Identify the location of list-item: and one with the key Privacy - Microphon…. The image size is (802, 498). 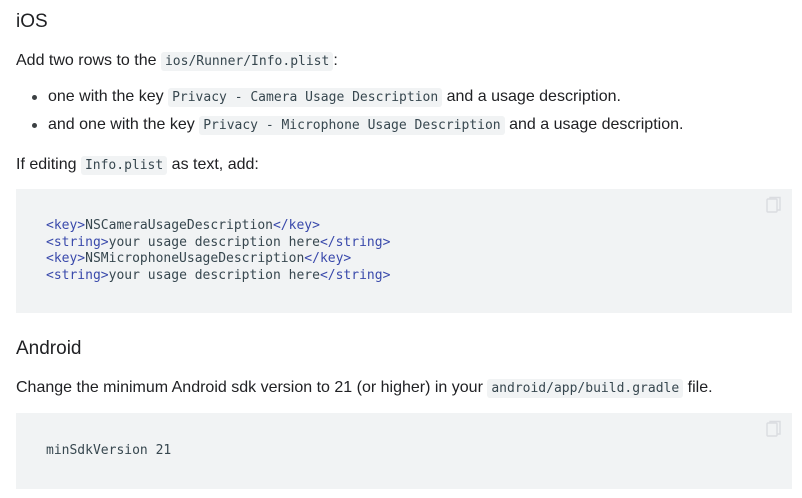
(349, 128).